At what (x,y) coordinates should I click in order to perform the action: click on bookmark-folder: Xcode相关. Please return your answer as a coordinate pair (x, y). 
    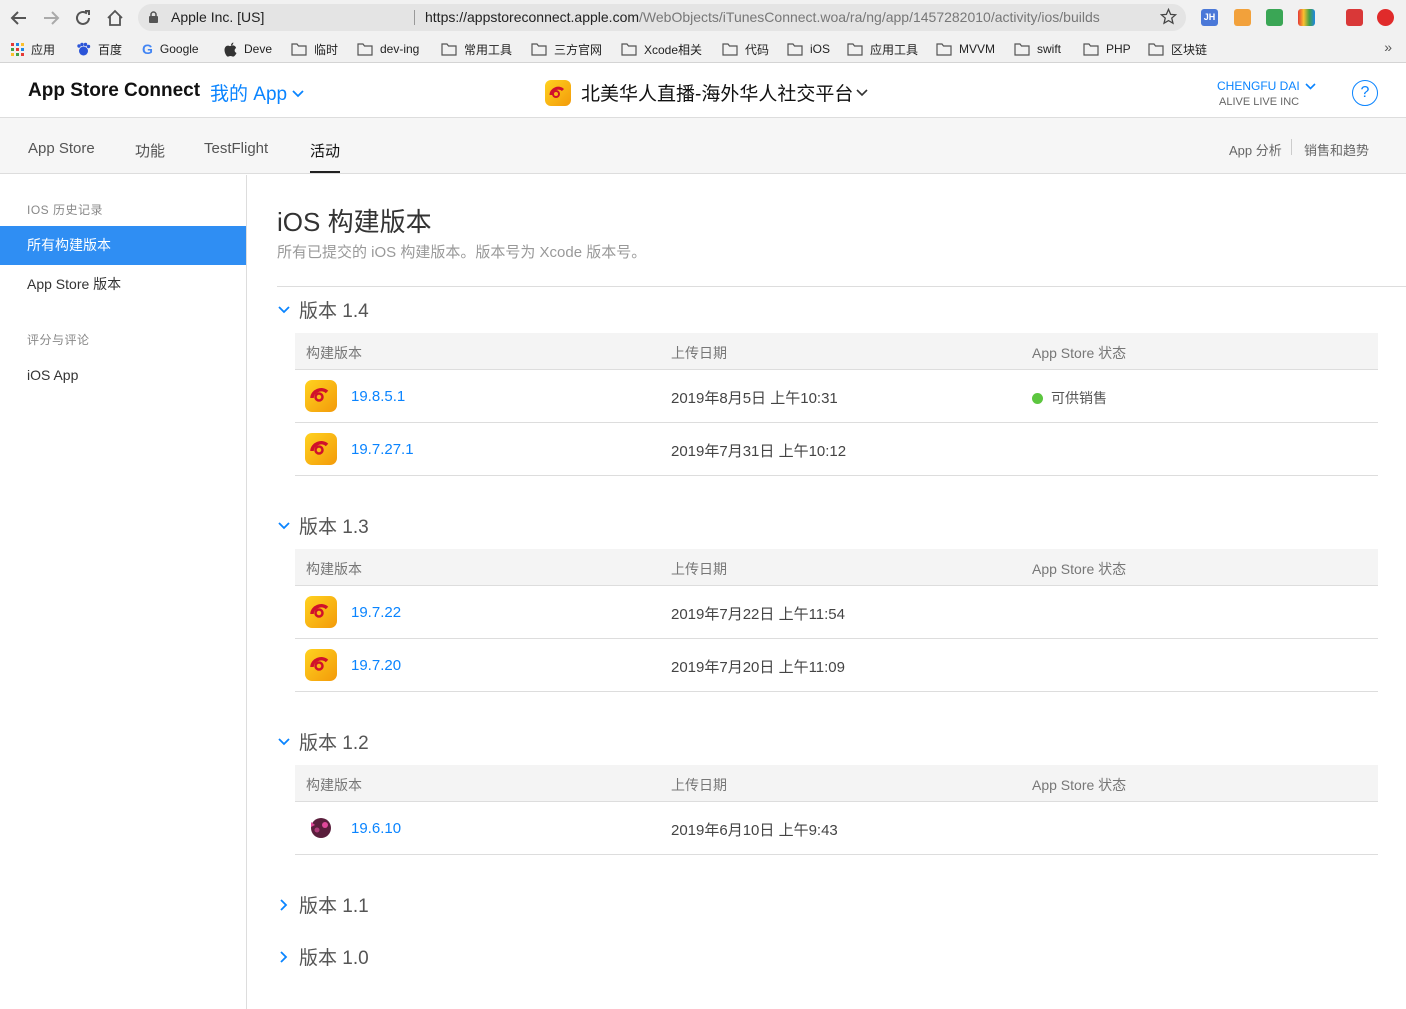
    Looking at the image, I should click on (661, 49).